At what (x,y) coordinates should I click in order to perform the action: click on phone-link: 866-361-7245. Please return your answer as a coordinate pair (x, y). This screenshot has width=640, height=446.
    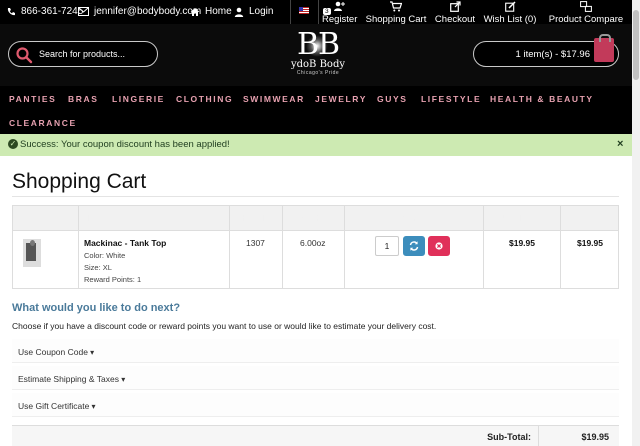
    Looking at the image, I should click on (44, 11).